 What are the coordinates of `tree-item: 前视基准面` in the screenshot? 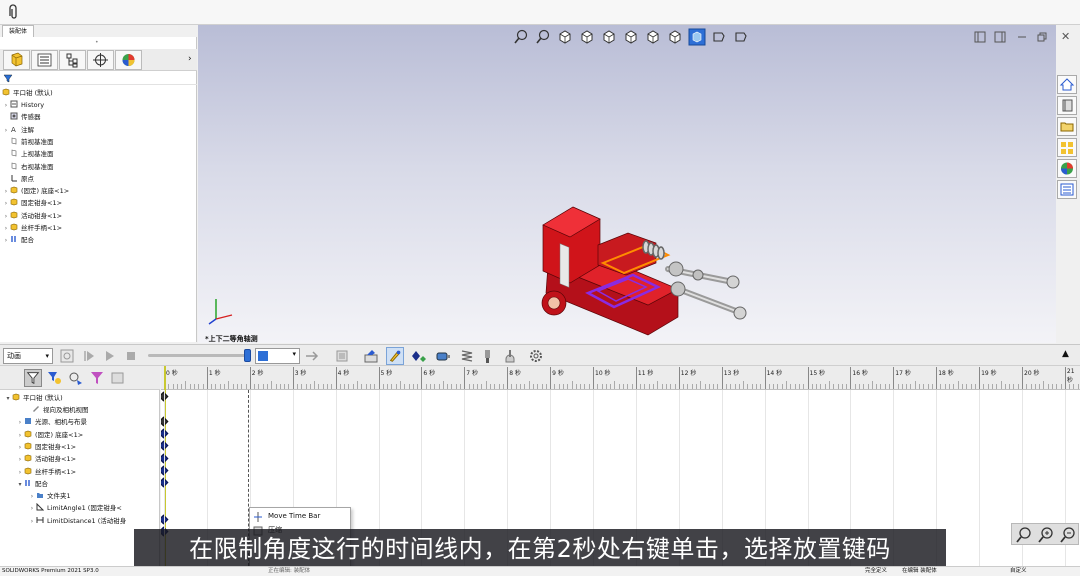 It's located at (28, 142).